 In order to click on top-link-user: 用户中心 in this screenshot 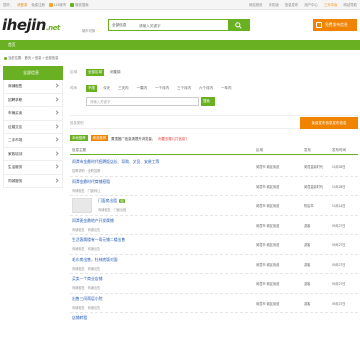, I will do `click(311, 4)`.